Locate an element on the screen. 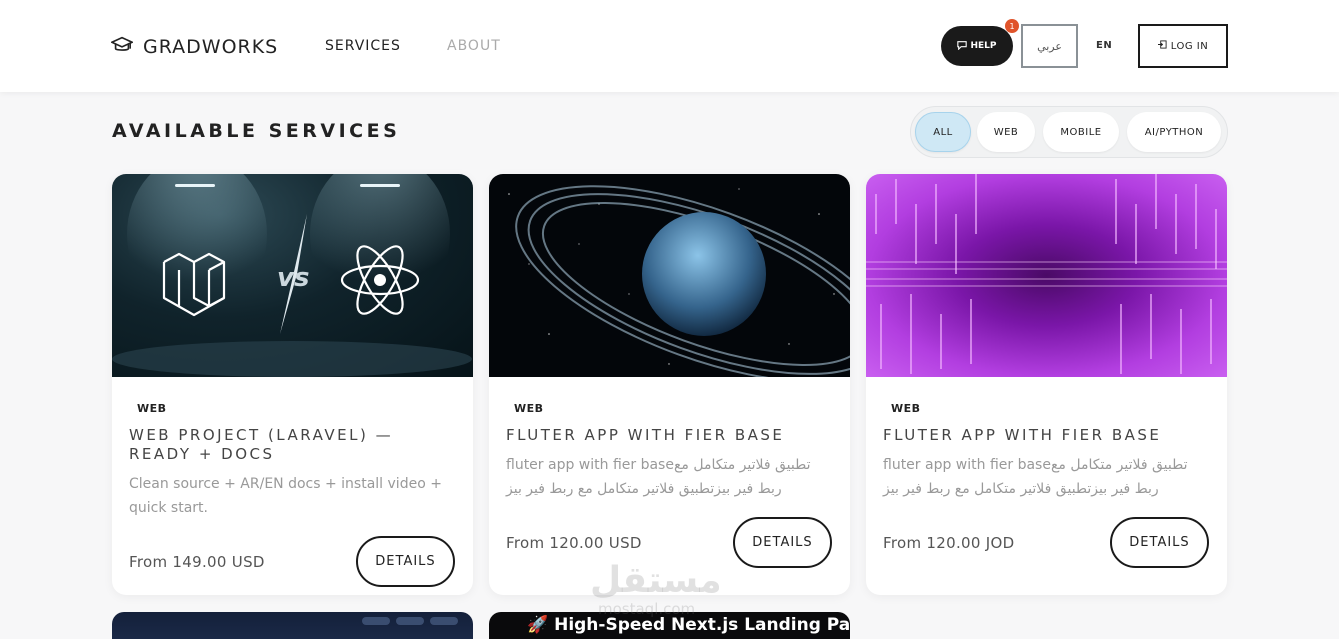  filter-ai-python: AI/PYTHON is located at coordinates (1174, 132).